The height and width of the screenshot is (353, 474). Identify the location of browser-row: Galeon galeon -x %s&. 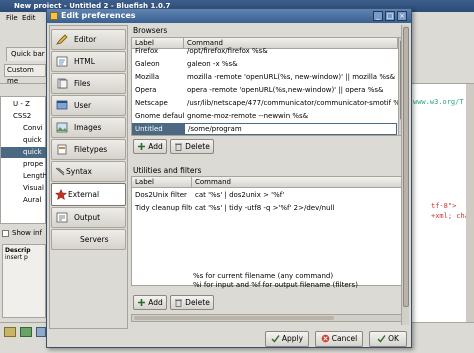
(265, 64).